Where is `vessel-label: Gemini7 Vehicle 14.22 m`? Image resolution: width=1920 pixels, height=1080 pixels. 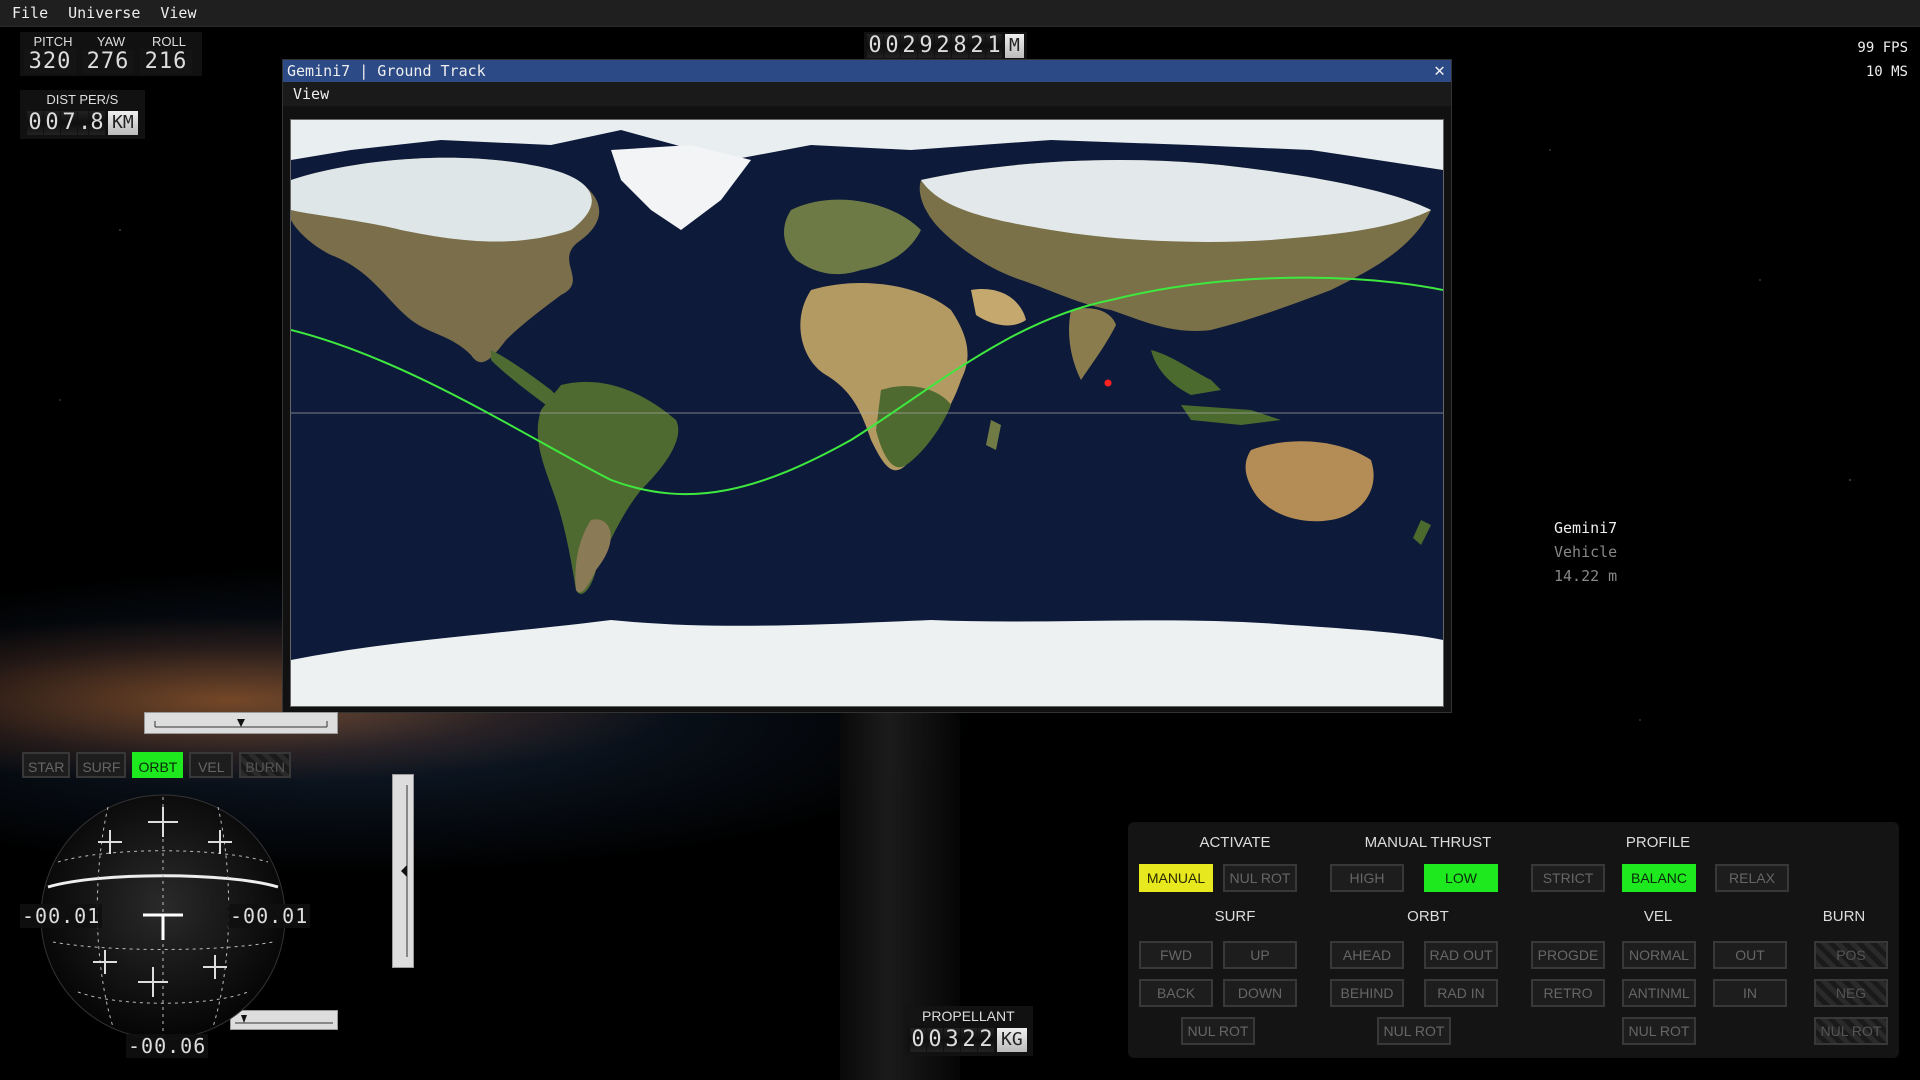 vessel-label: Gemini7 Vehicle 14.22 m is located at coordinates (1585, 552).